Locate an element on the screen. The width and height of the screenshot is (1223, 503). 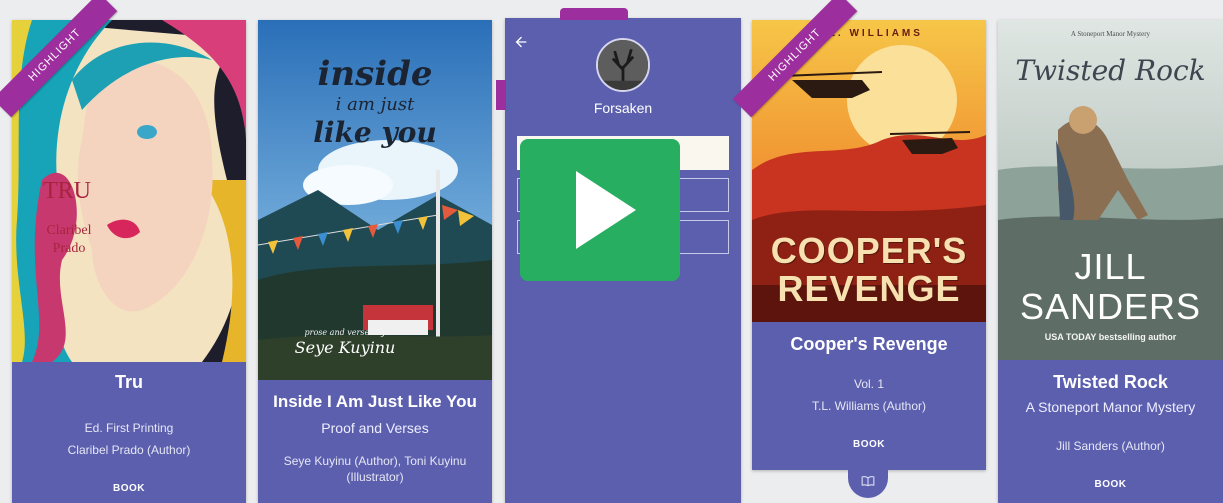
tru-cover-title: TRU is located at coordinates (67, 191).